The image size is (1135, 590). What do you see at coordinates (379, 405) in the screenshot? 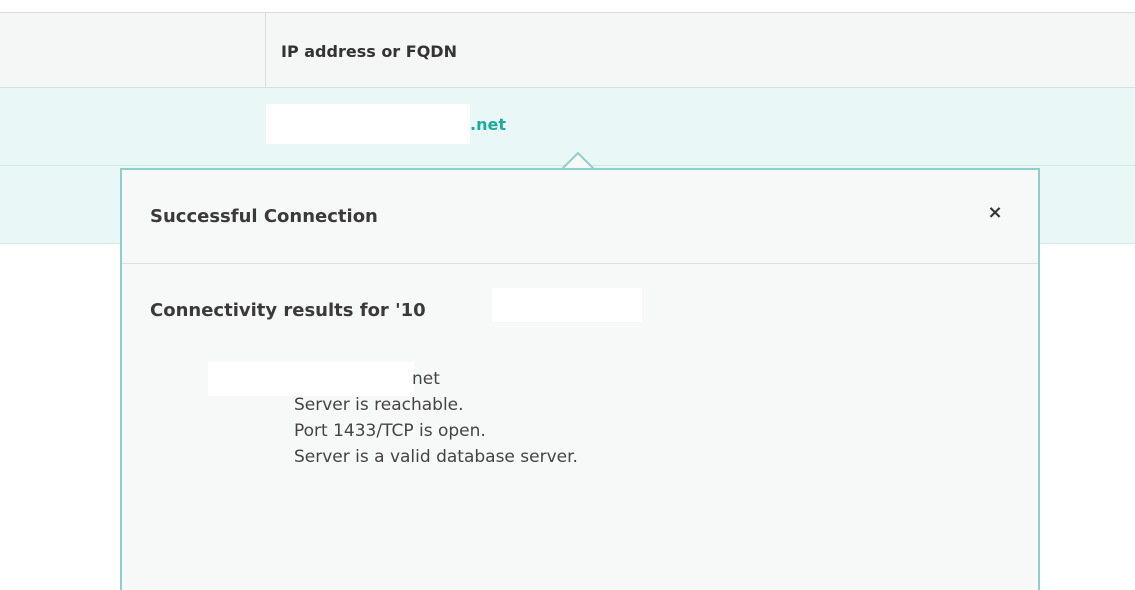
I see `result-reachable: Server is reachable.` at bounding box center [379, 405].